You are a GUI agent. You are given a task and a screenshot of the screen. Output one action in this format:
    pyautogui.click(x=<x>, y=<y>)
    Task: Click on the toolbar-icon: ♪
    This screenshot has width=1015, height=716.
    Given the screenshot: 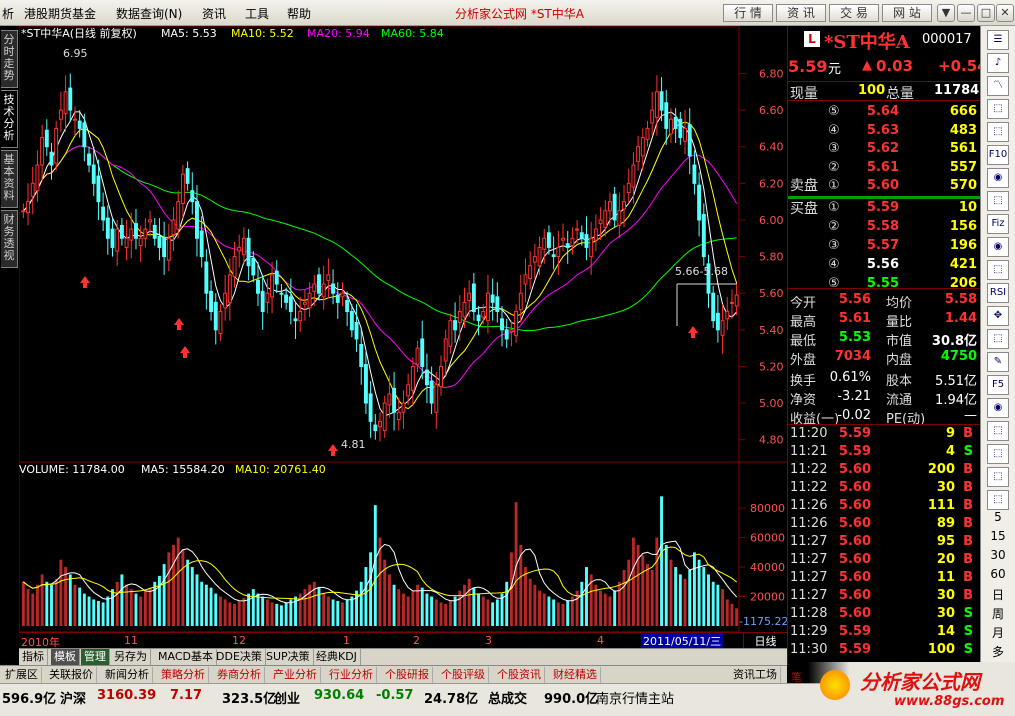 What is the action you would take?
    pyautogui.click(x=998, y=63)
    